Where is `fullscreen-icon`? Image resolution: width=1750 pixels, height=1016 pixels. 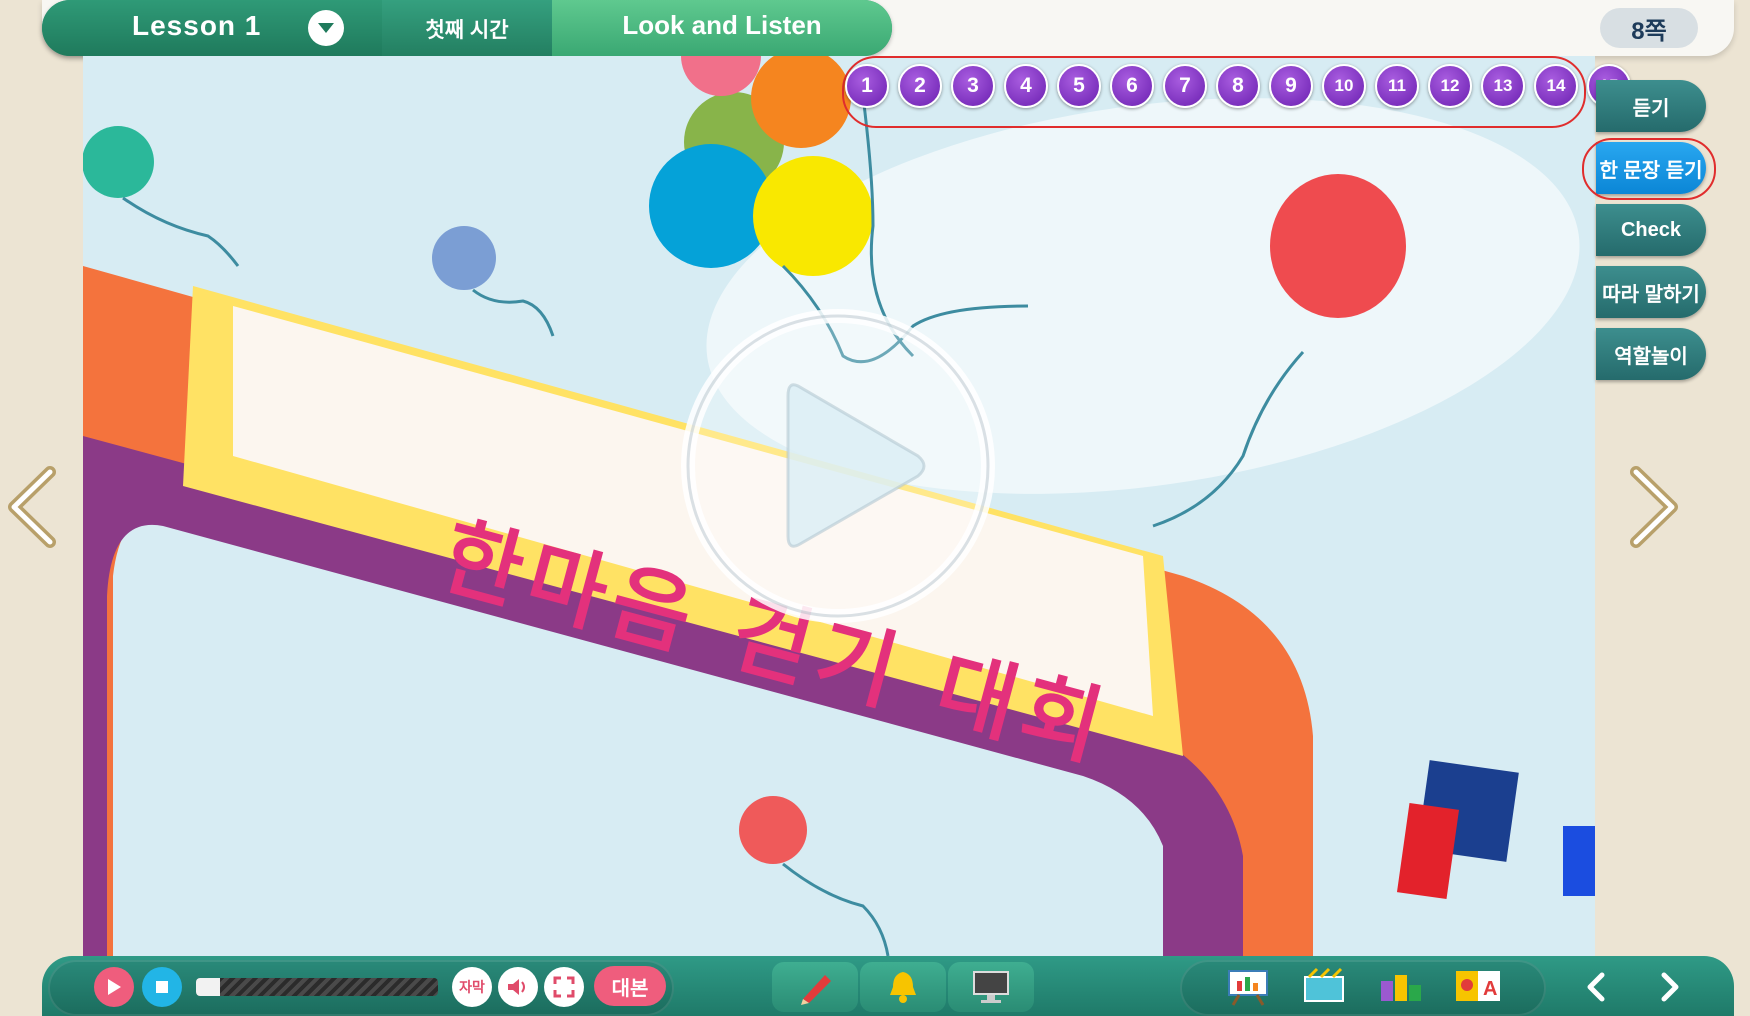 fullscreen-icon is located at coordinates (564, 987).